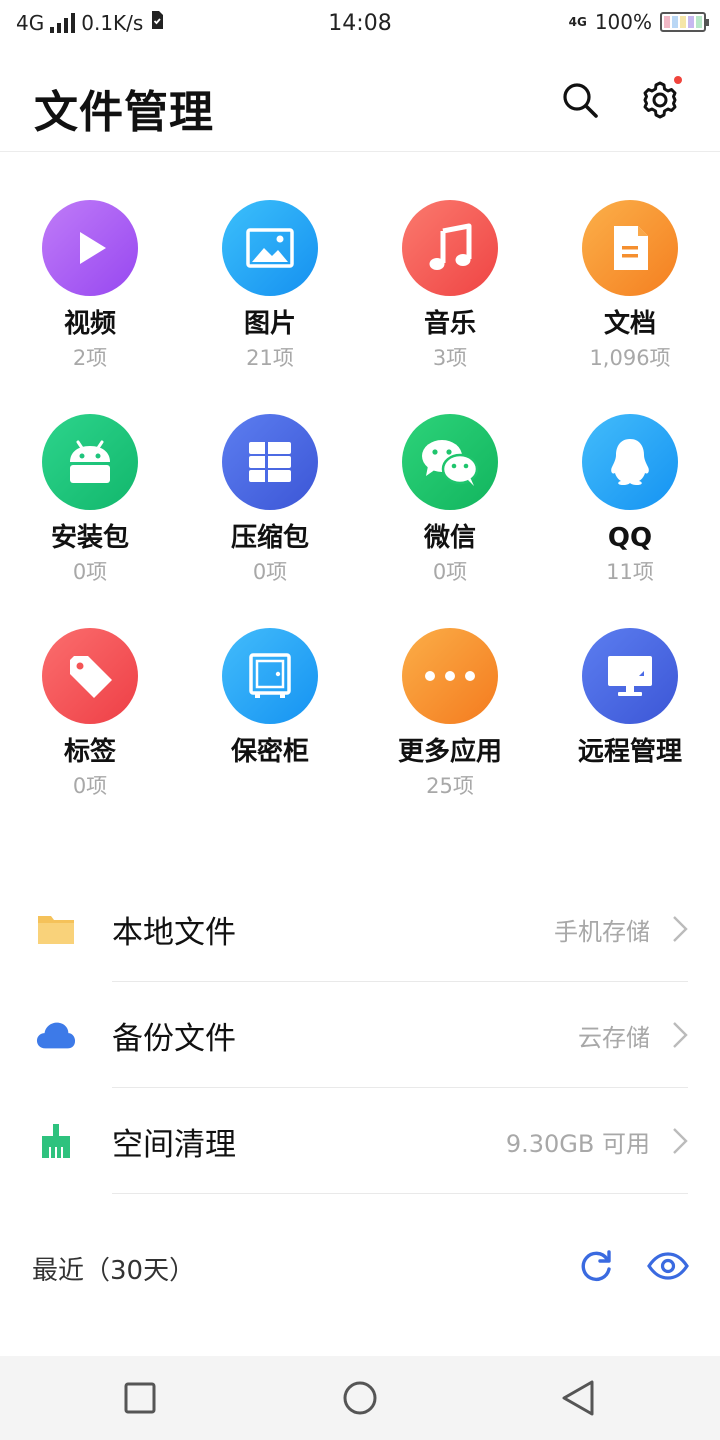 The image size is (720, 1440). I want to click on category-label: 音乐, so click(449, 324).